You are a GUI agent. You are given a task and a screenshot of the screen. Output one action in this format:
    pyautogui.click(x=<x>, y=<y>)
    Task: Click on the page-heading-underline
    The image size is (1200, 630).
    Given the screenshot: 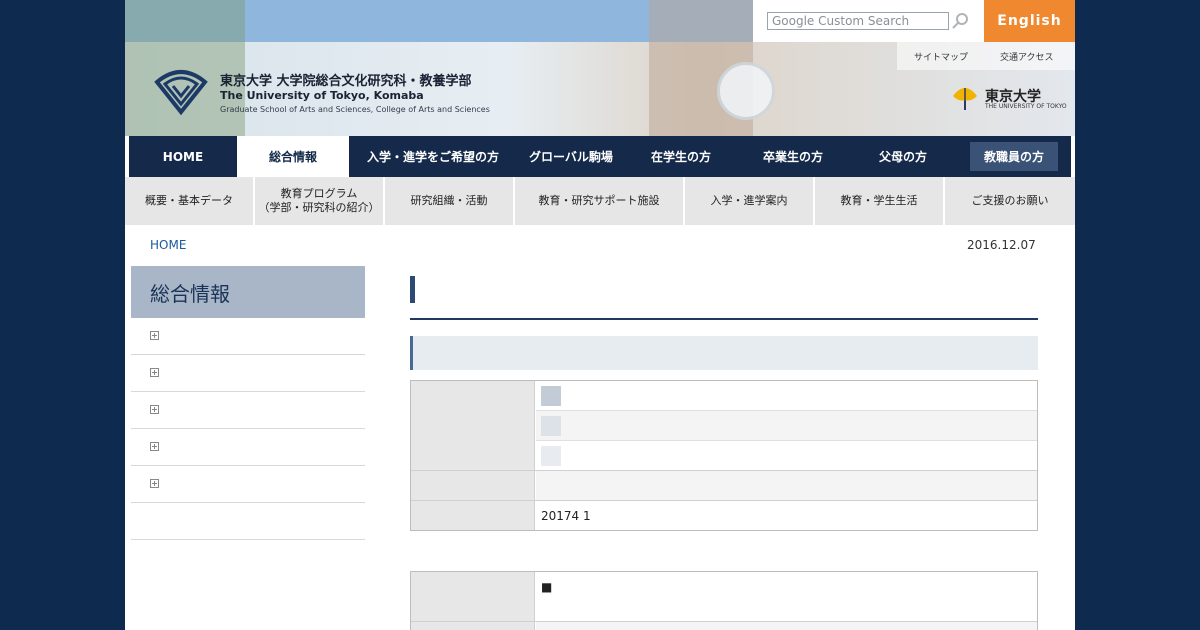 What is the action you would take?
    pyautogui.click(x=724, y=319)
    